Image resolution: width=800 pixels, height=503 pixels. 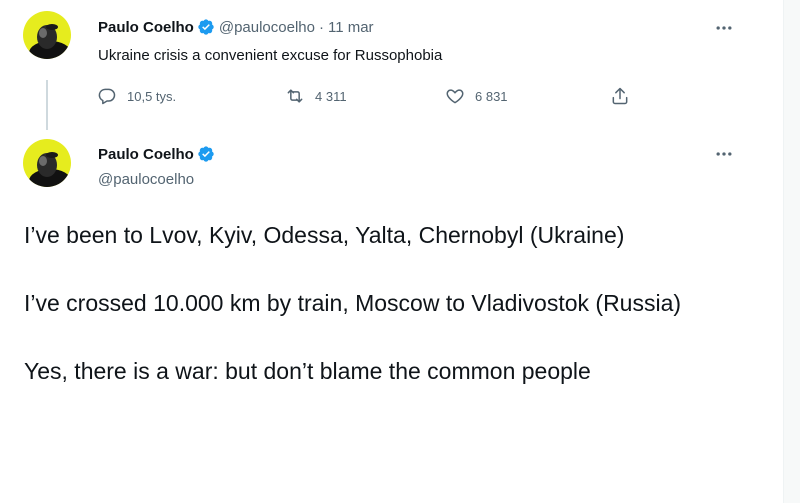 I want to click on share-icon, so click(x=620, y=96).